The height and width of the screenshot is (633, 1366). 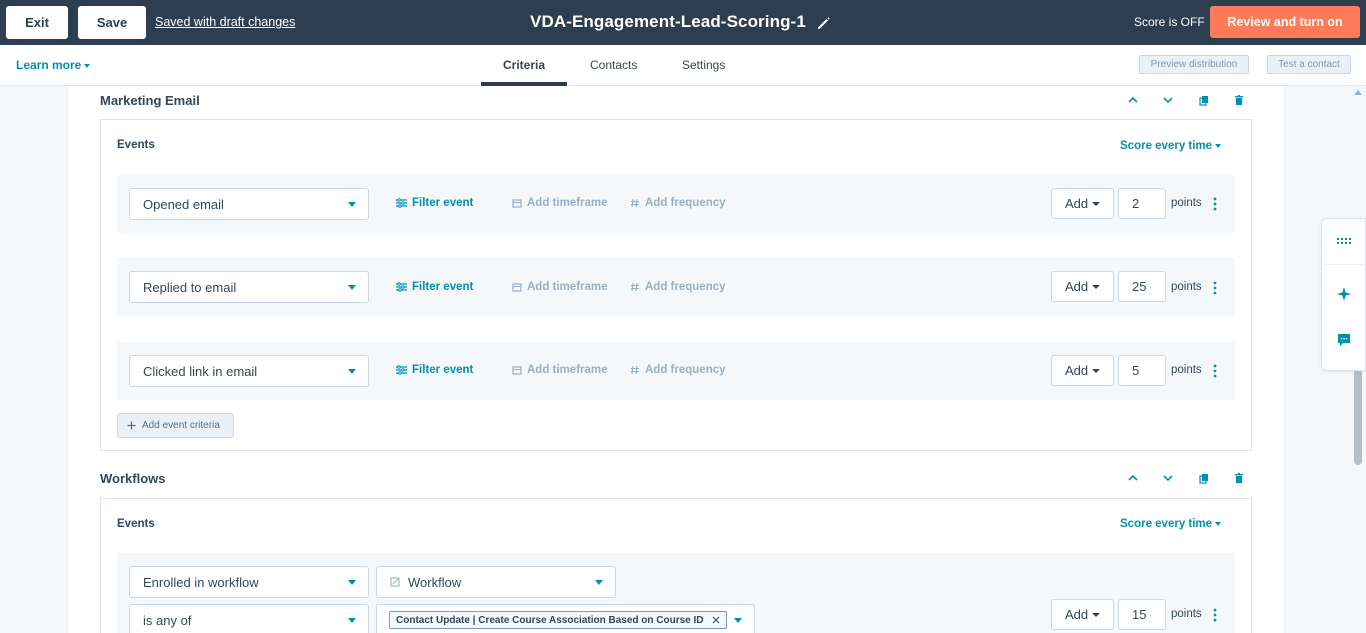 What do you see at coordinates (1309, 64) in the screenshot?
I see `test-contact-button: Test a contact` at bounding box center [1309, 64].